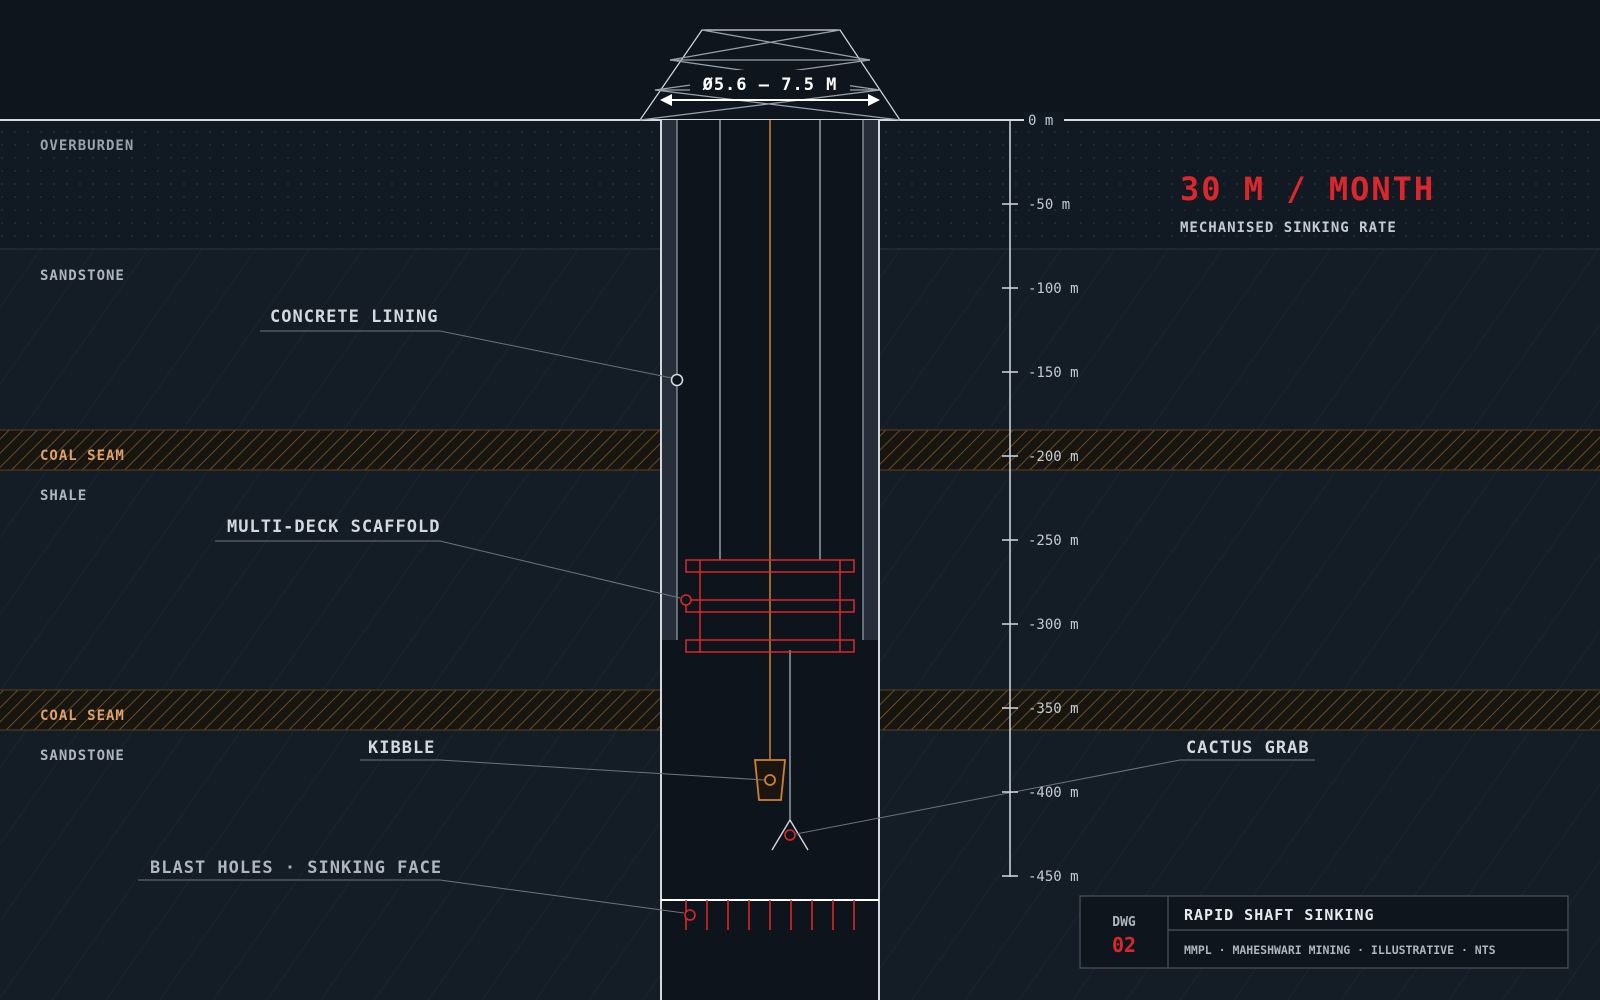 This screenshot has width=1600, height=1000. Describe the element at coordinates (871, 380) in the screenshot. I see `concrete-lining-right` at that location.